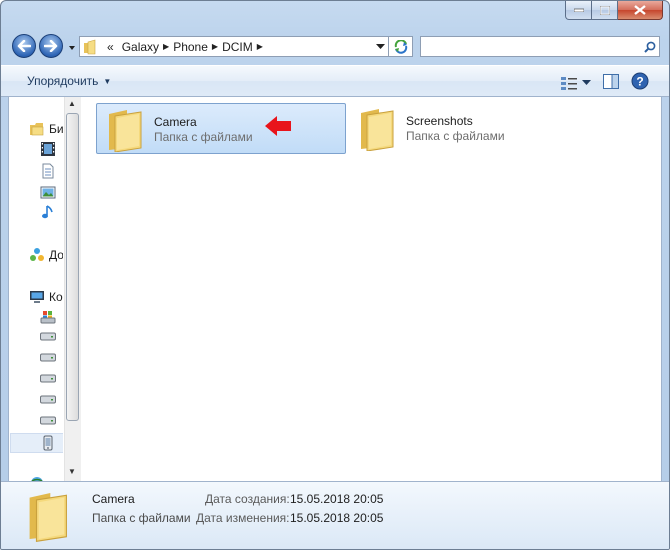 This screenshot has width=670, height=550. I want to click on nav-item-videos, so click(50, 149).